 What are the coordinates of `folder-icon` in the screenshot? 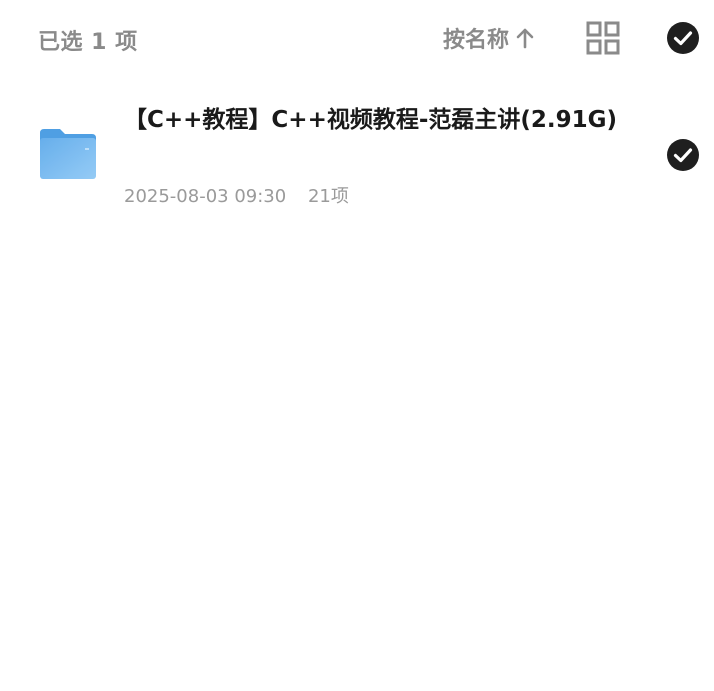 It's located at (68, 154).